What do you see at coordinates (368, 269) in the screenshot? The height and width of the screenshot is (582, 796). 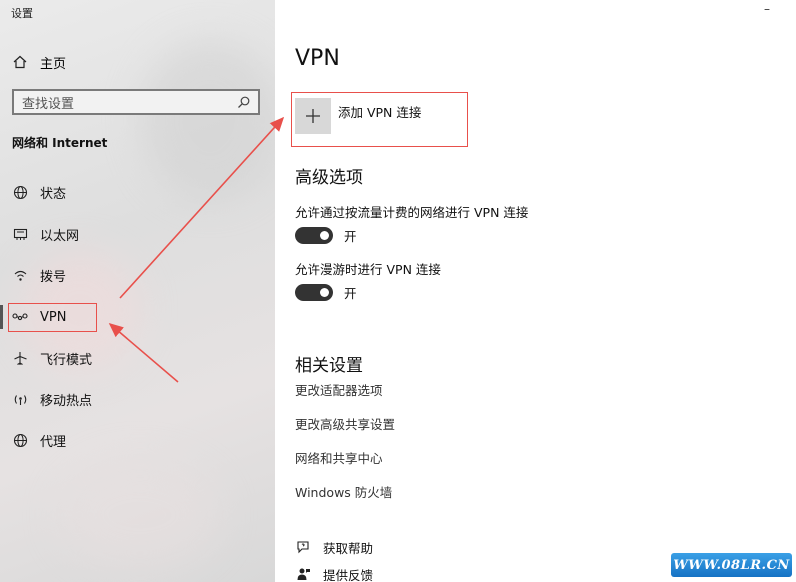 I see `roaming-option-label: 允许漫游时进行 VPN 连接` at bounding box center [368, 269].